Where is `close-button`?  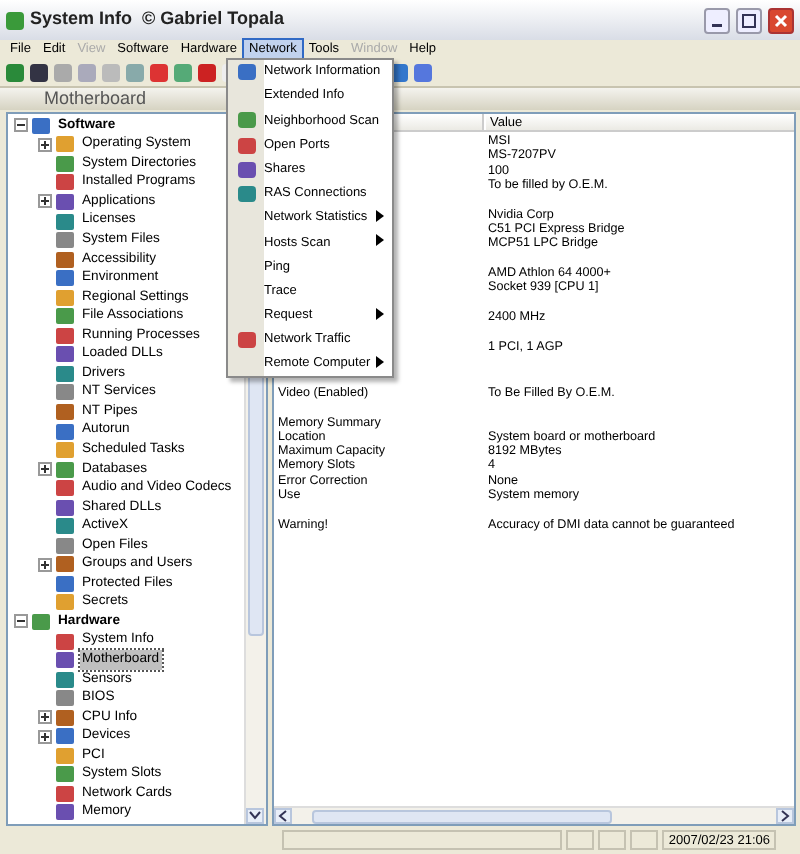
close-button is located at coordinates (781, 20).